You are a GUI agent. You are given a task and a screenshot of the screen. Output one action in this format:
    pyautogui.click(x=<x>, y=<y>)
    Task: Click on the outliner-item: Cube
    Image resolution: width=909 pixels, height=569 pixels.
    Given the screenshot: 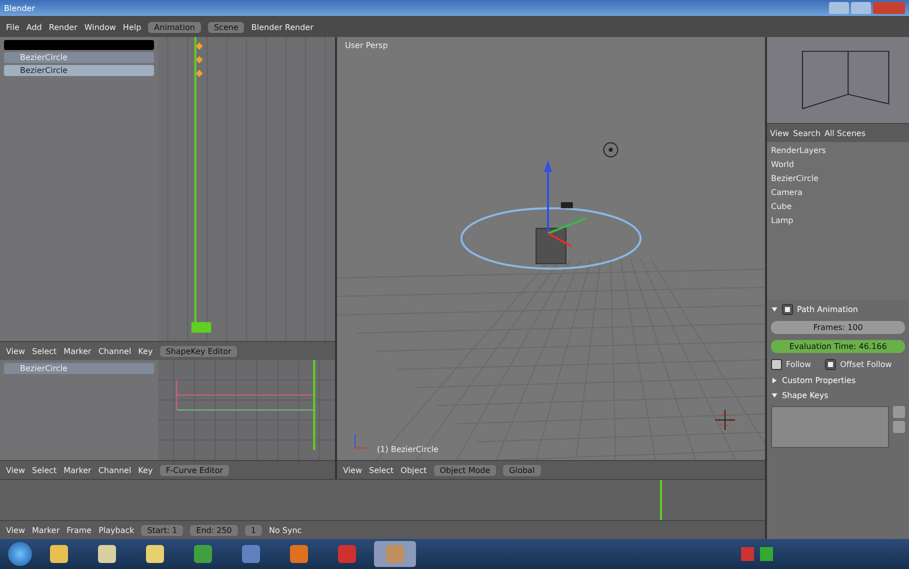 What is the action you would take?
    pyautogui.click(x=838, y=206)
    